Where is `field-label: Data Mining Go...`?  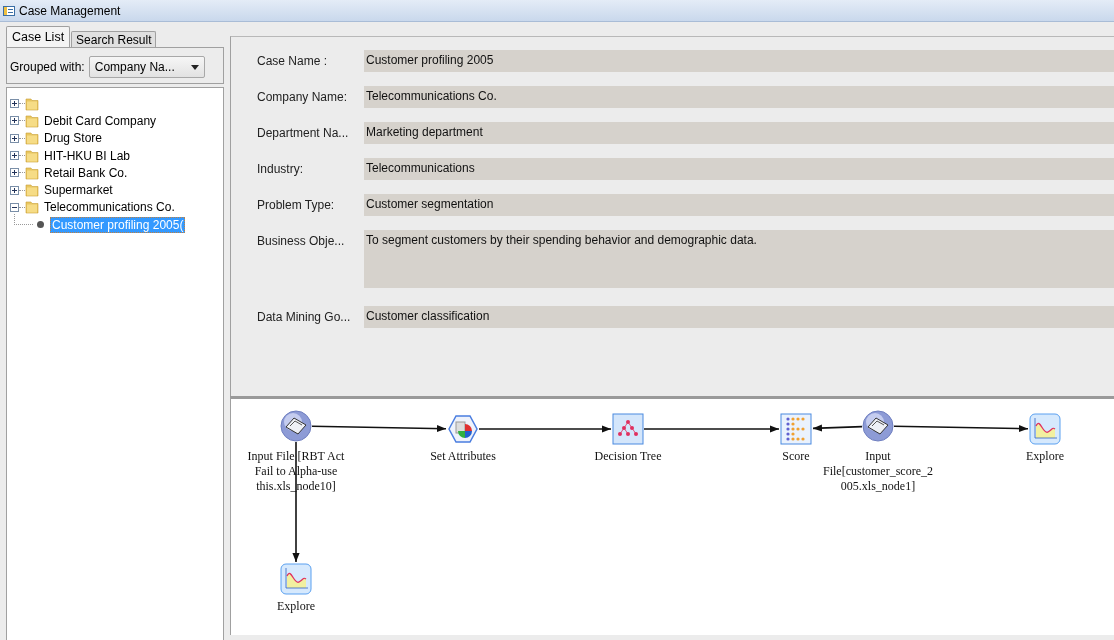 field-label: Data Mining Go... is located at coordinates (304, 317).